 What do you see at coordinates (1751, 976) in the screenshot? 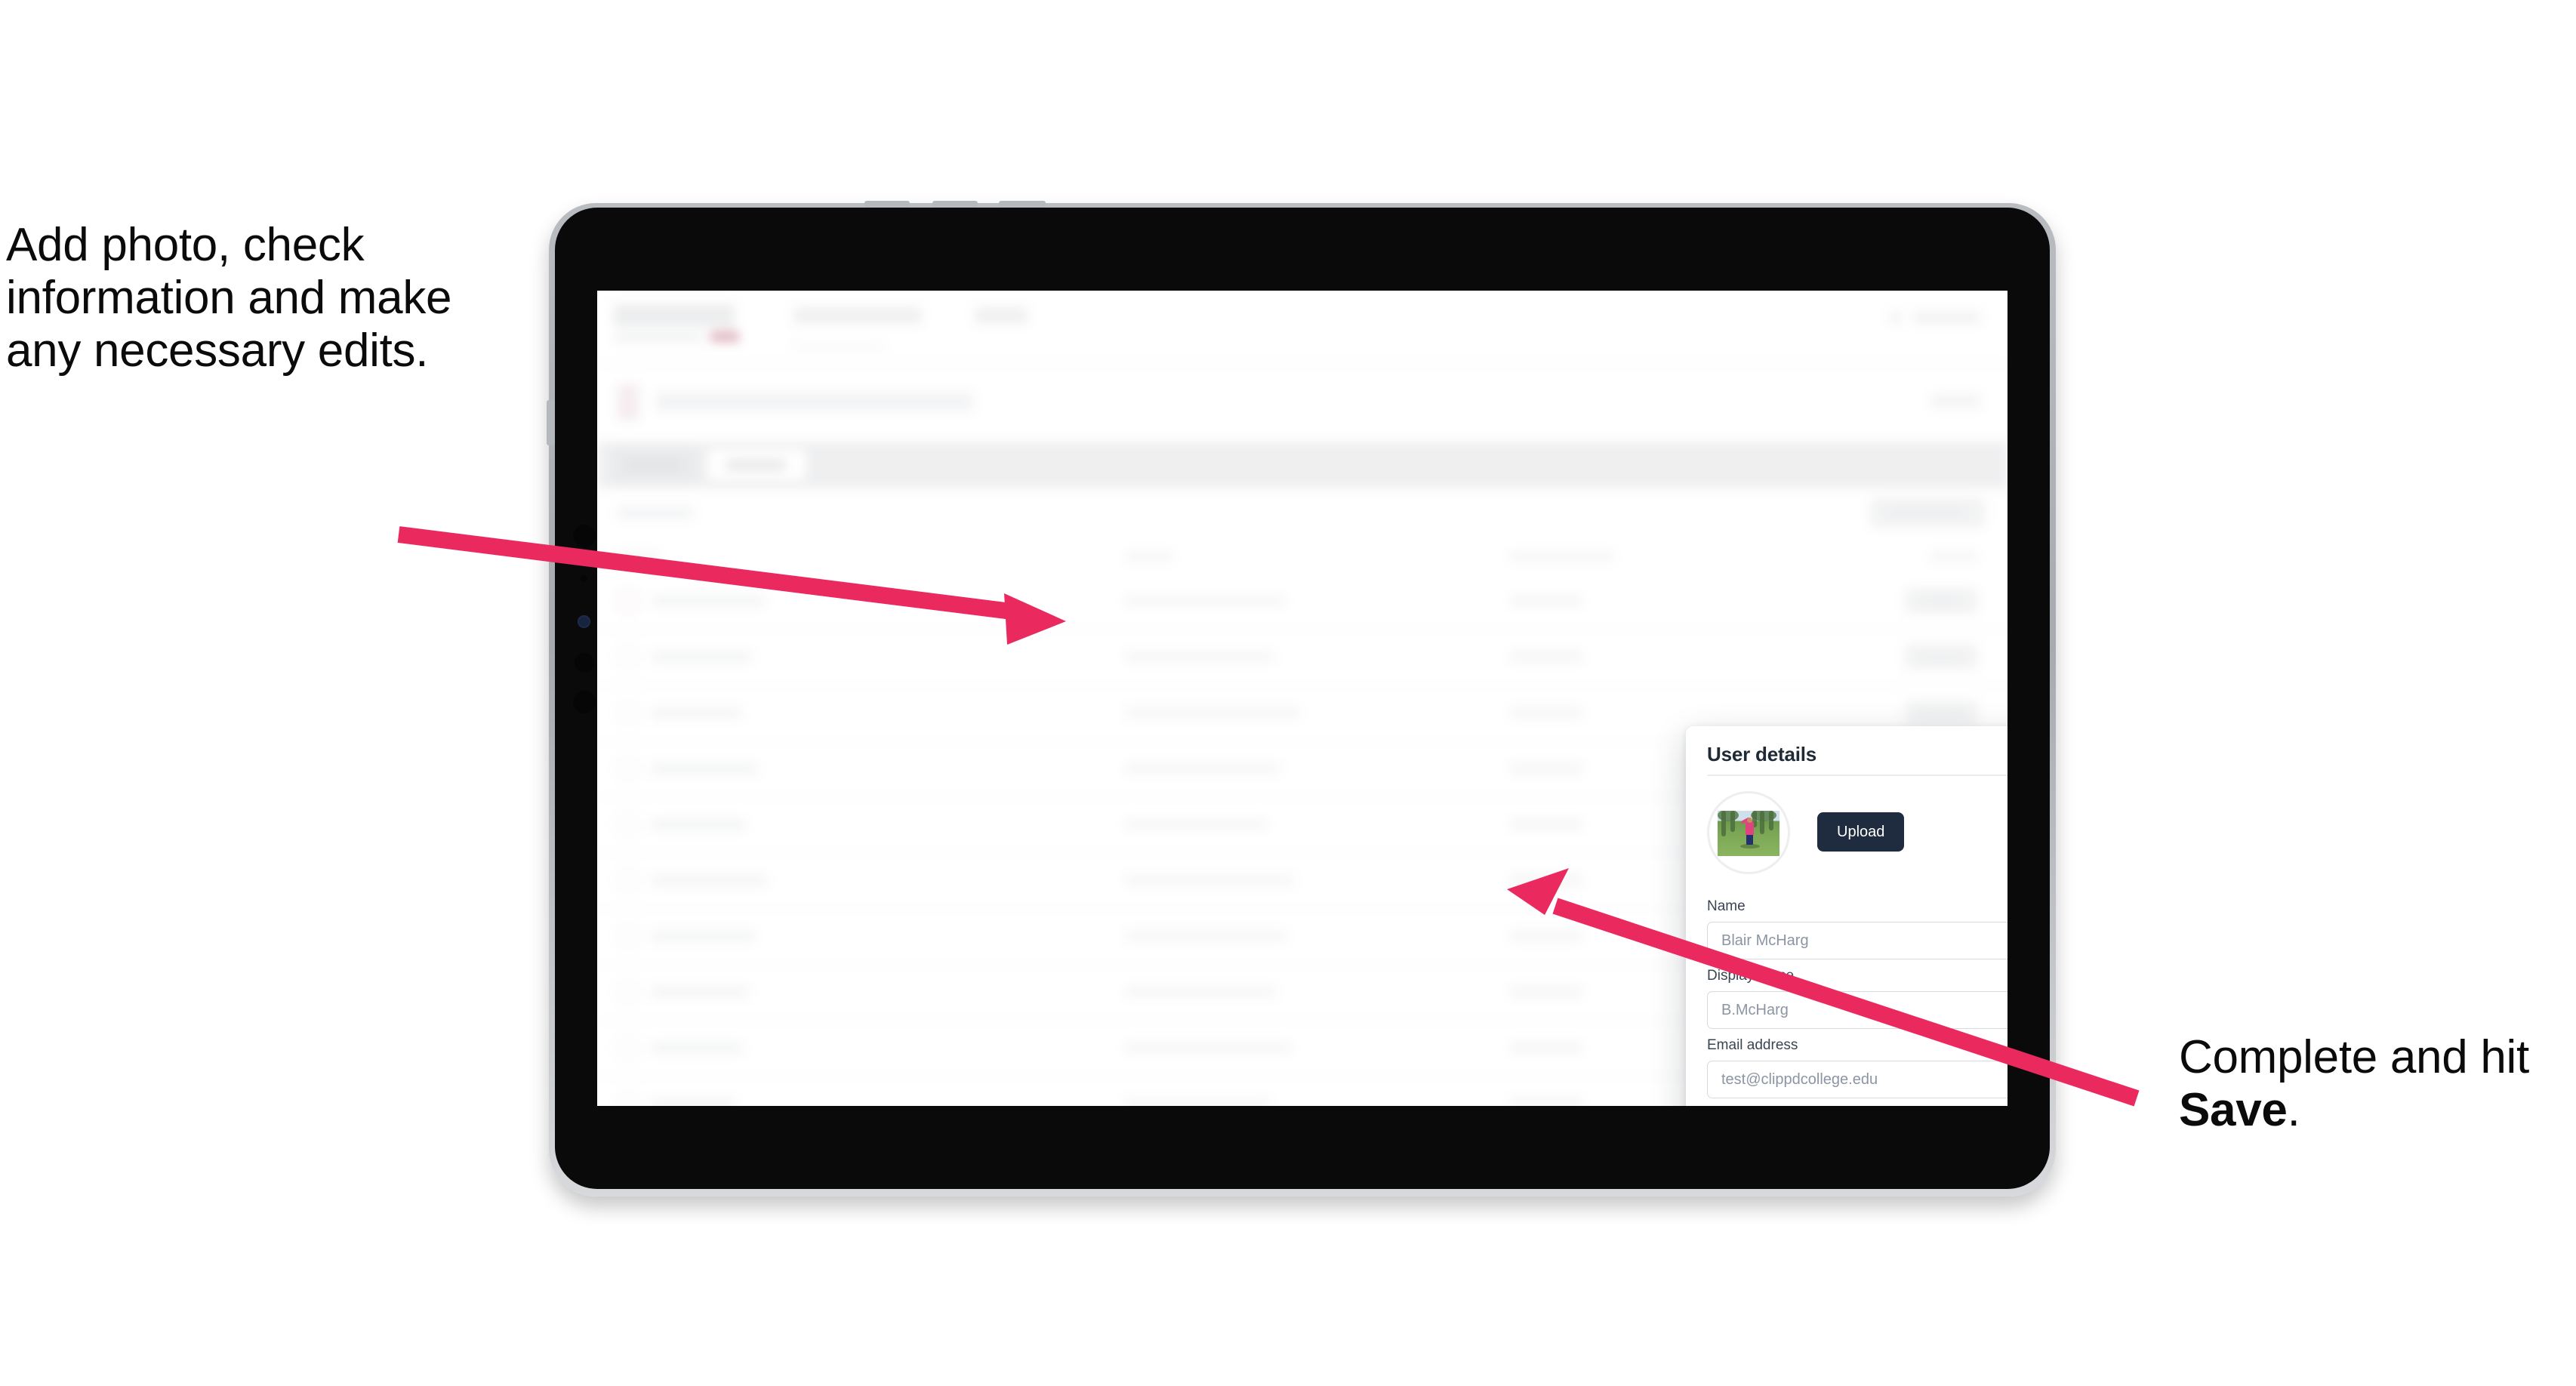
I see `field-display-name-label: Display name` at bounding box center [1751, 976].